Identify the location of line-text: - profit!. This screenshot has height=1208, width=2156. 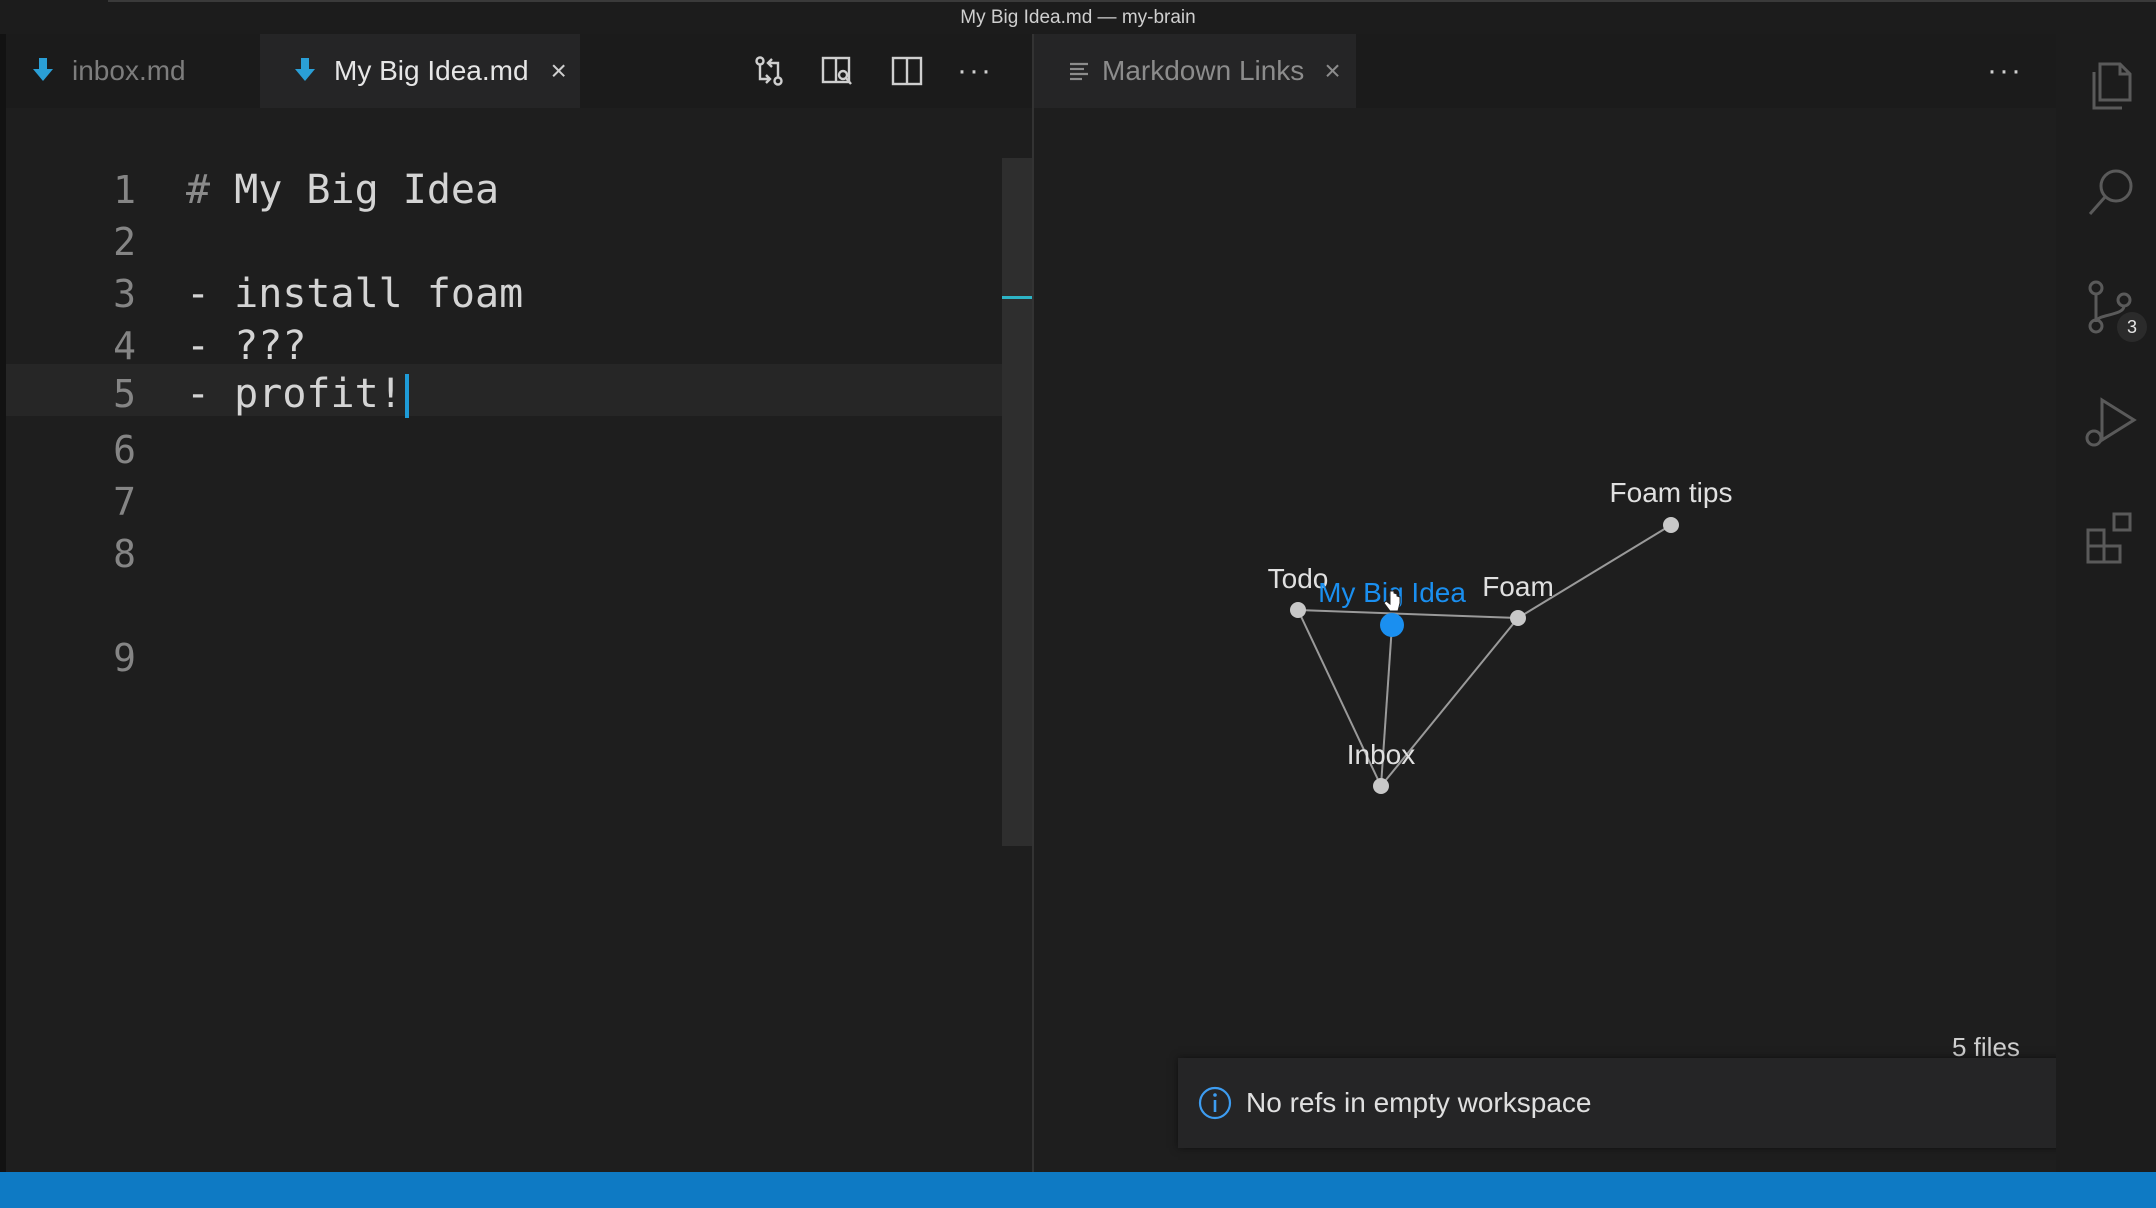
(294, 394).